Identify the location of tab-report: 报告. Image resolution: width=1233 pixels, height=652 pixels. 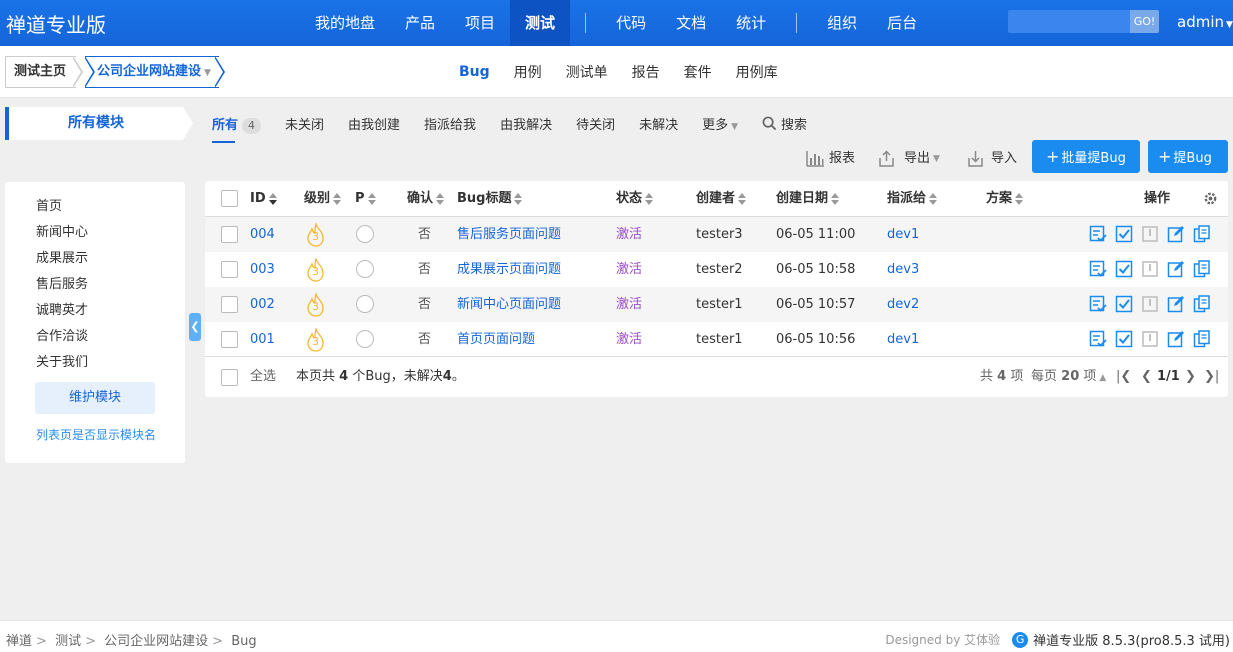
(646, 72).